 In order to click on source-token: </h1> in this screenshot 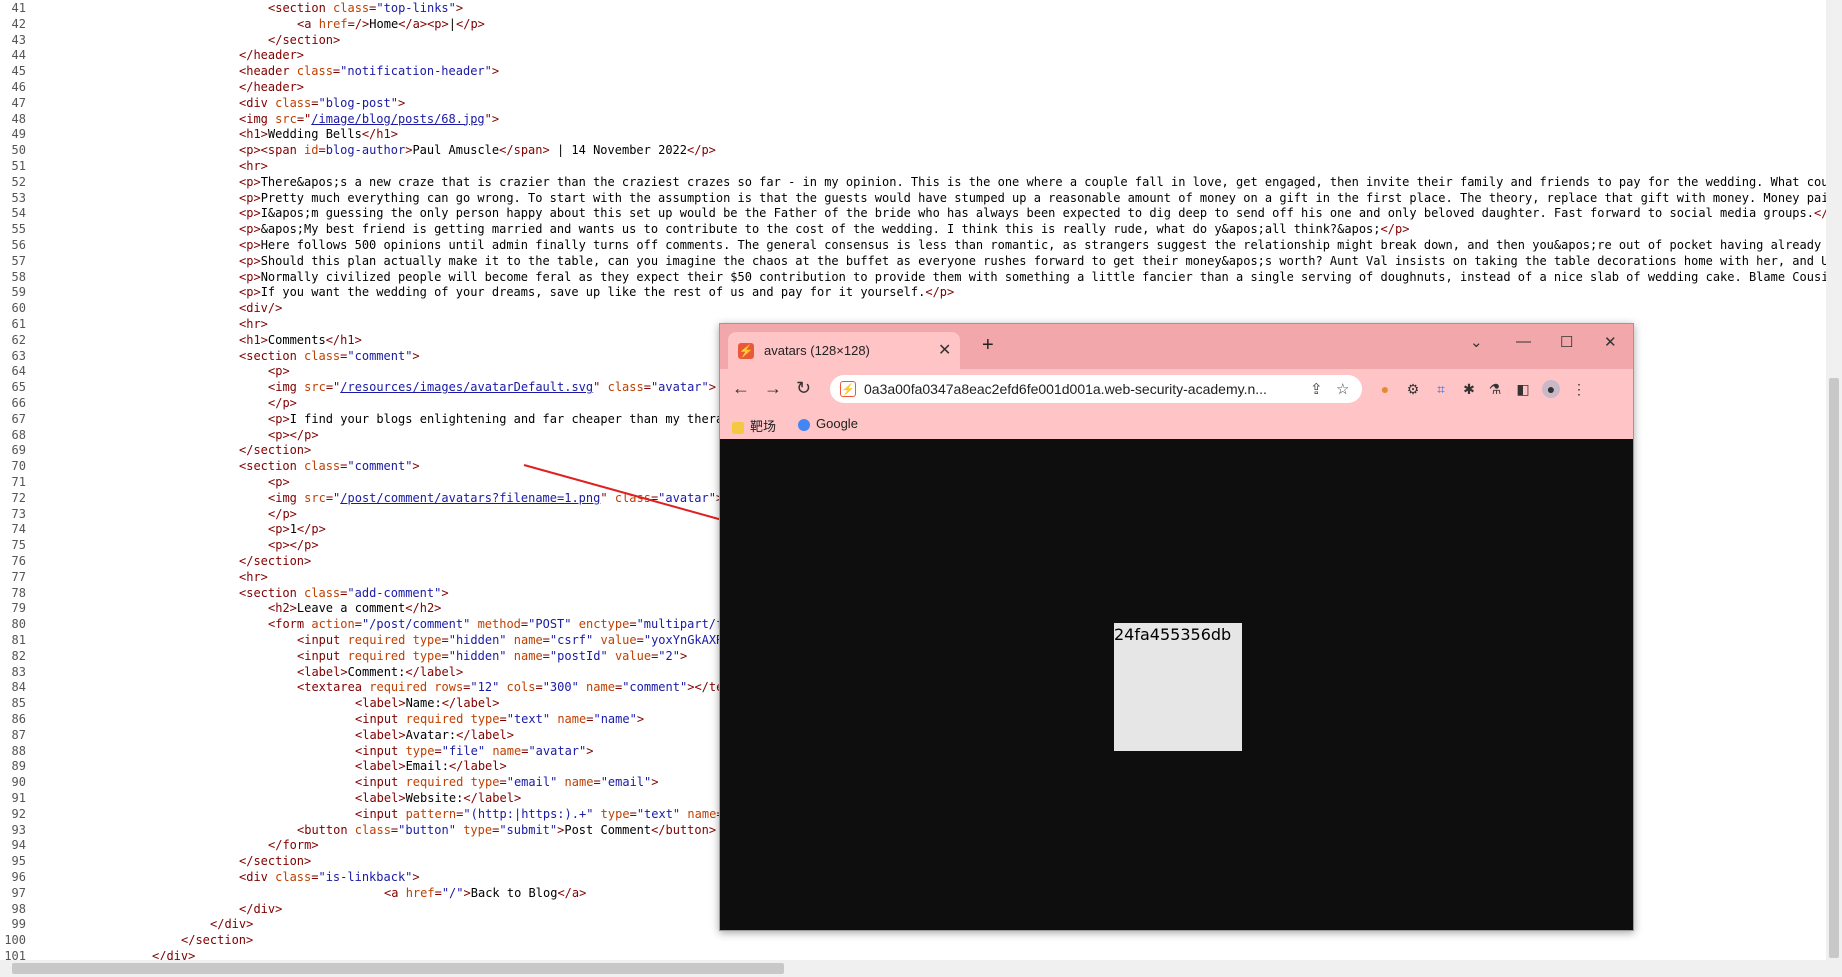, I will do `click(343, 339)`.